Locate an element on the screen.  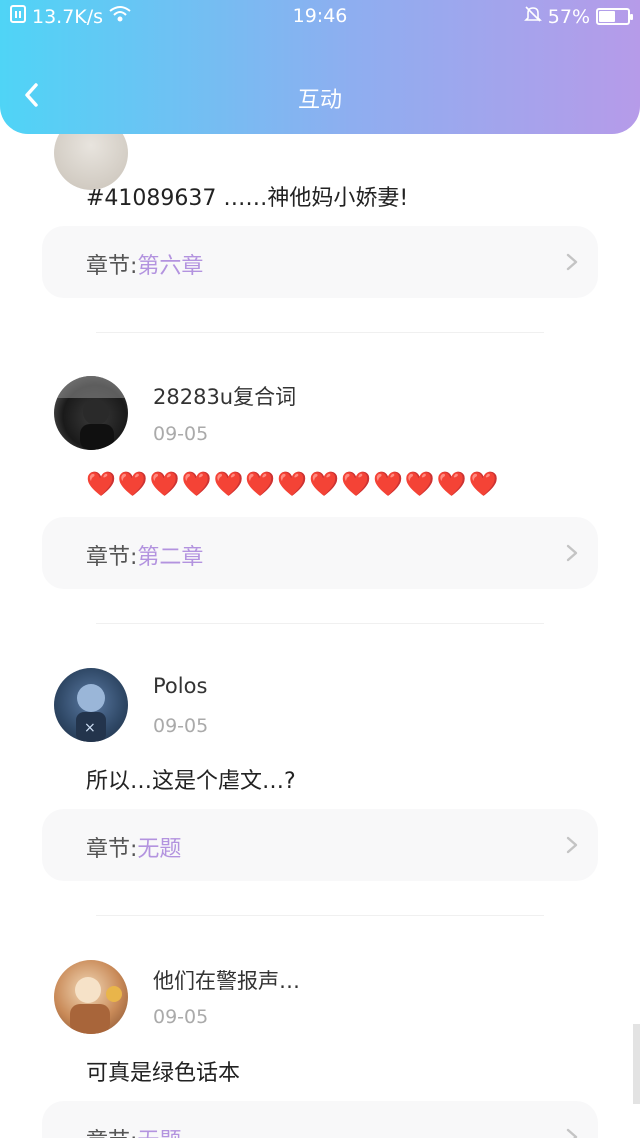
status-bar: 13.7K/s 19:46 57% is located at coordinates (320, 17).